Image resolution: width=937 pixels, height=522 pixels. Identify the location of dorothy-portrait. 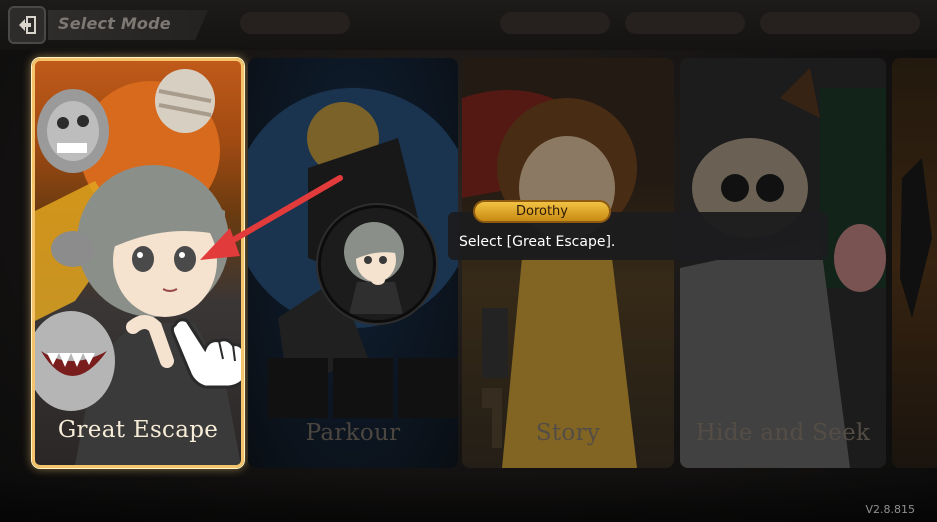
(374, 261).